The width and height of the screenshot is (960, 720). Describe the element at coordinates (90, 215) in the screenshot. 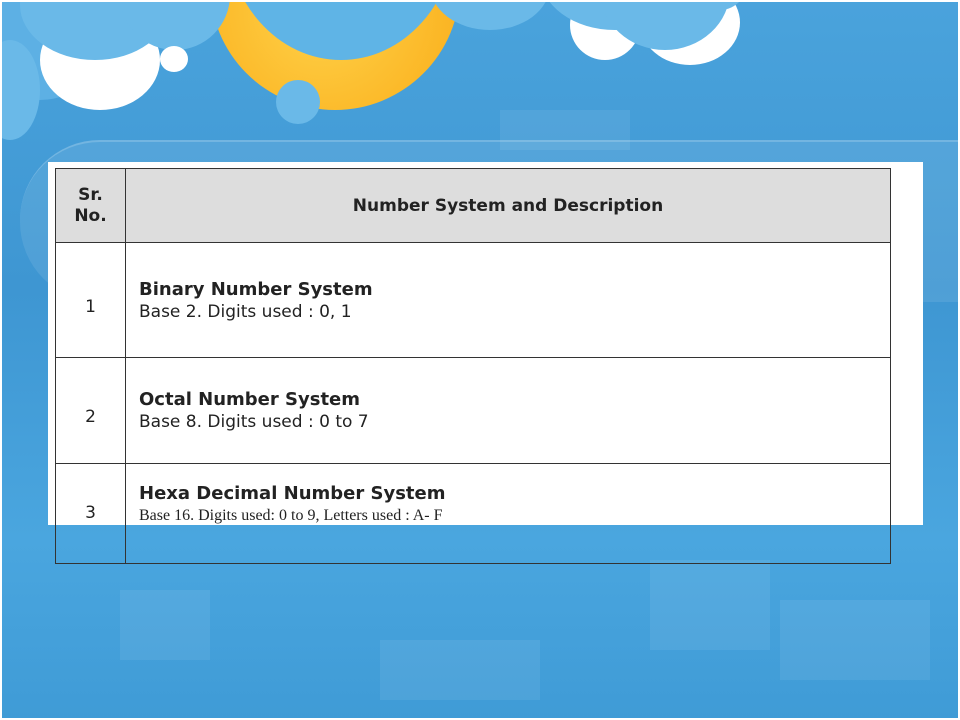

I see `sr-header-line2: No.` at that location.